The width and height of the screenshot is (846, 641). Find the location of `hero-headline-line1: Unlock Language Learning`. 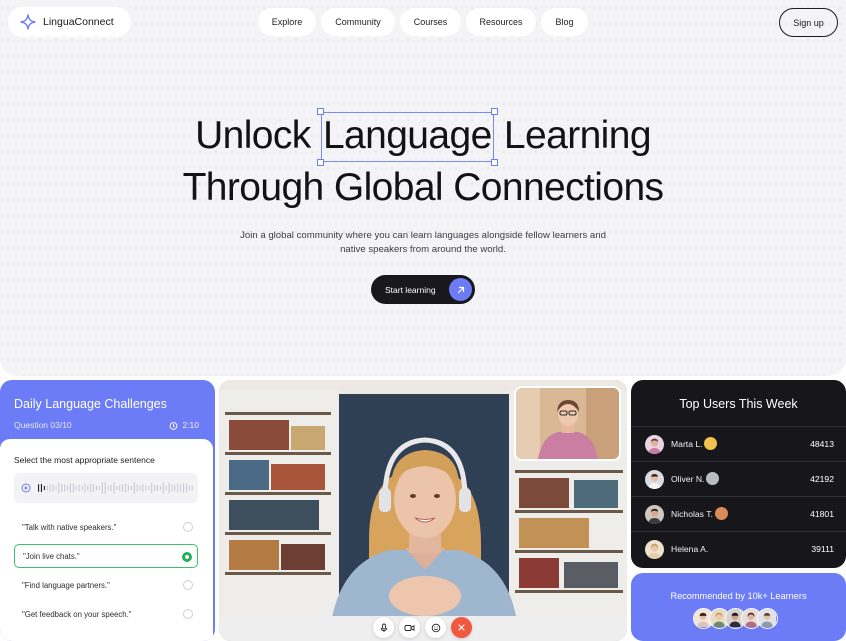

hero-headline-line1: Unlock Language Learning is located at coordinates (423, 137).